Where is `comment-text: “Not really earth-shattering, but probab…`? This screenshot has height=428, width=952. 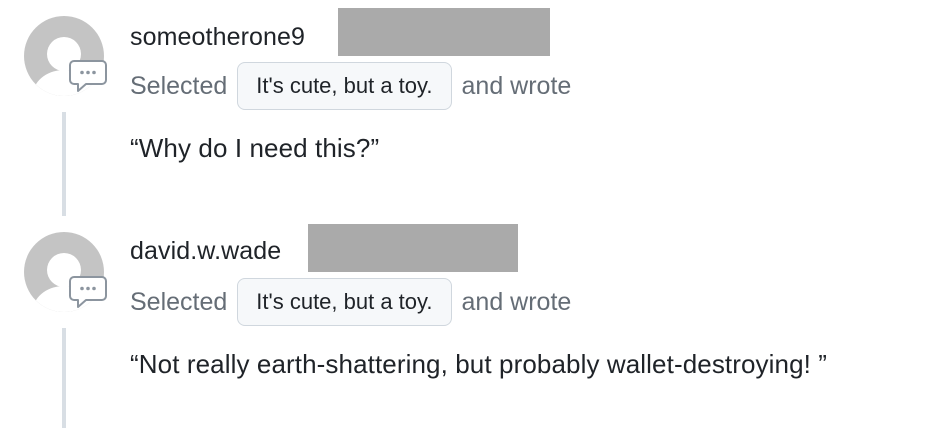 comment-text: “Not really earth-shattering, but probab… is located at coordinates (479, 364).